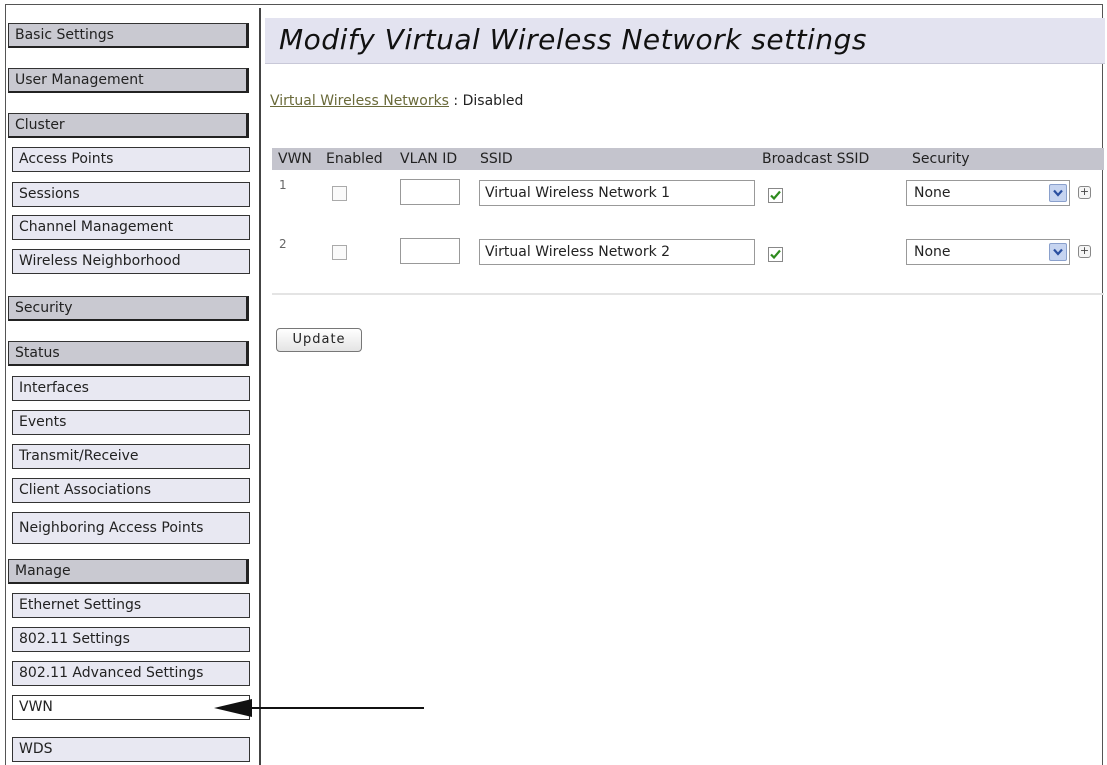 This screenshot has width=1107, height=765. I want to click on vwn-status-line: Virtual Wireless Networks : Disabled, so click(396, 101).